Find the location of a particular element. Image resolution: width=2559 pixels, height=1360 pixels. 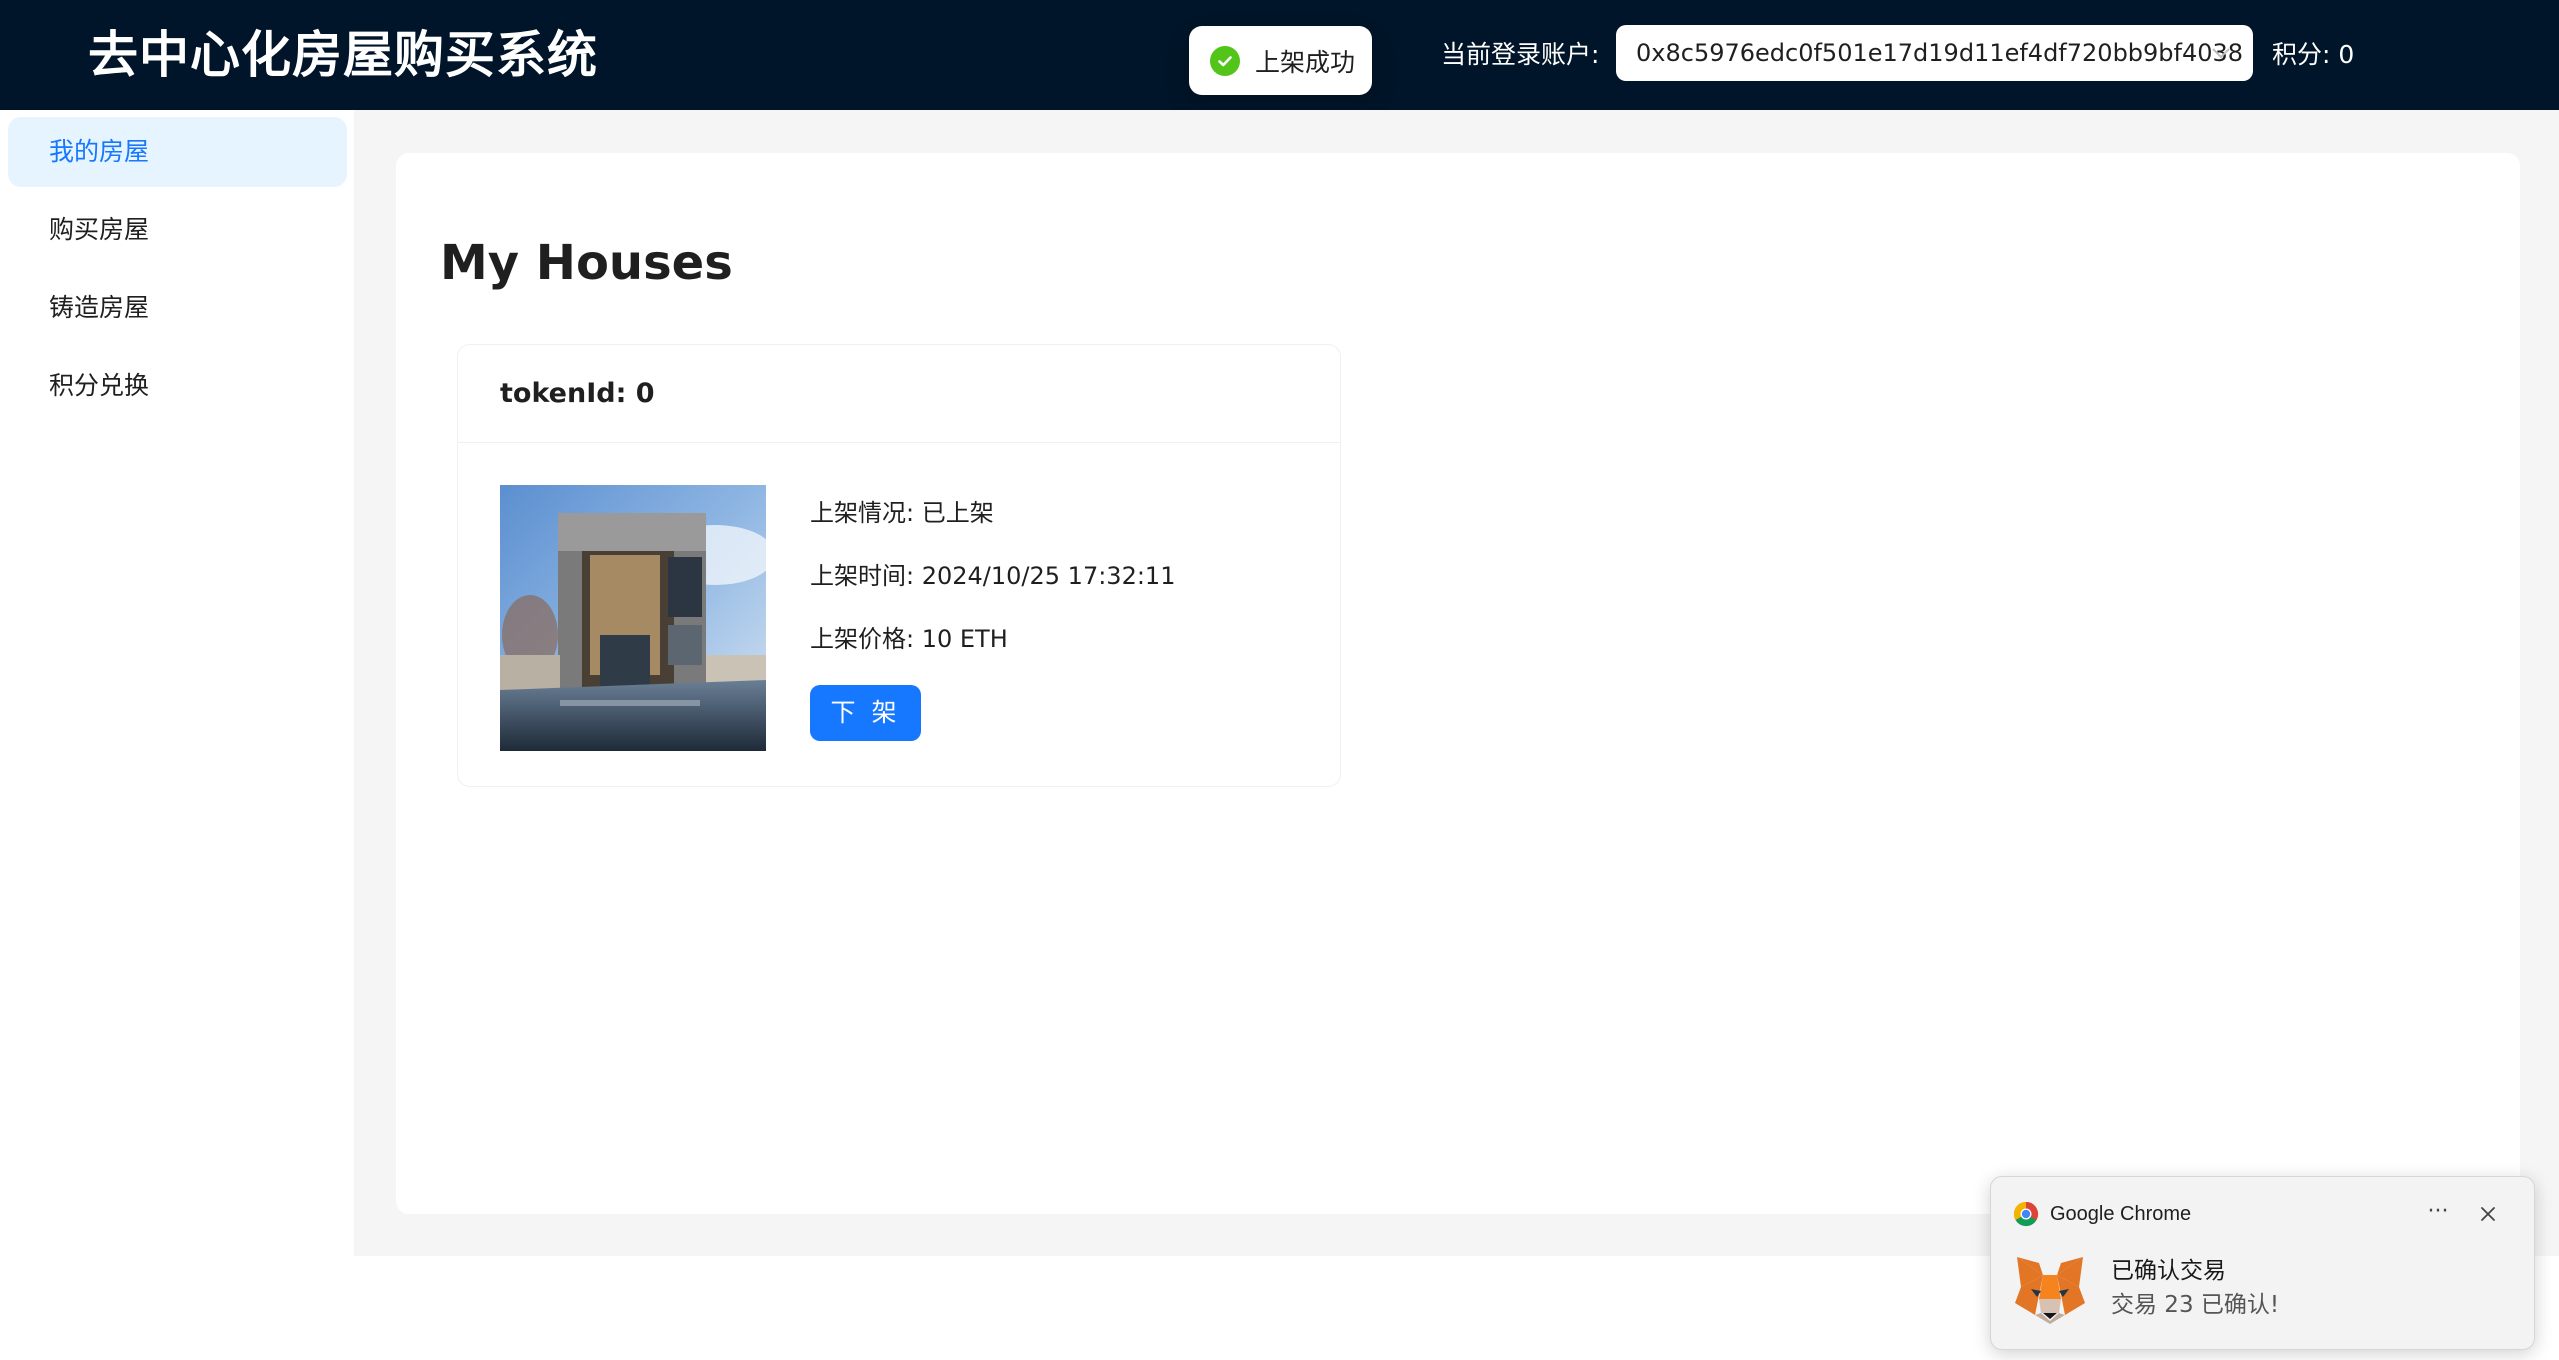

listing-status: 上架情况: 已上架 is located at coordinates (902, 513).